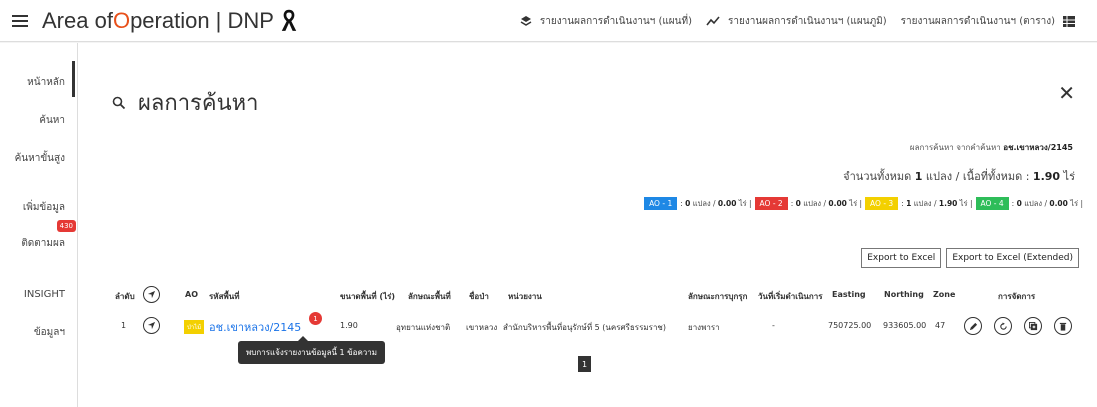  I want to click on nav-report-table: รายงานผลการดำเนินงานฯ (ตาราง), so click(992, 21).